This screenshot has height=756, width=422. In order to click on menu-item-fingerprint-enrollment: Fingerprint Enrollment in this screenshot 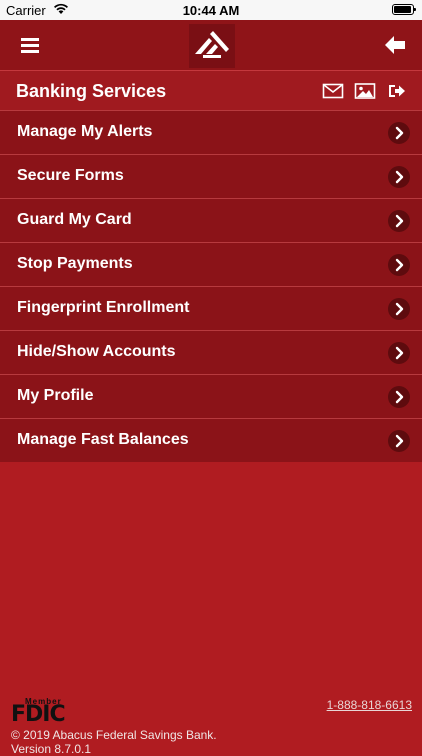, I will do `click(211, 308)`.